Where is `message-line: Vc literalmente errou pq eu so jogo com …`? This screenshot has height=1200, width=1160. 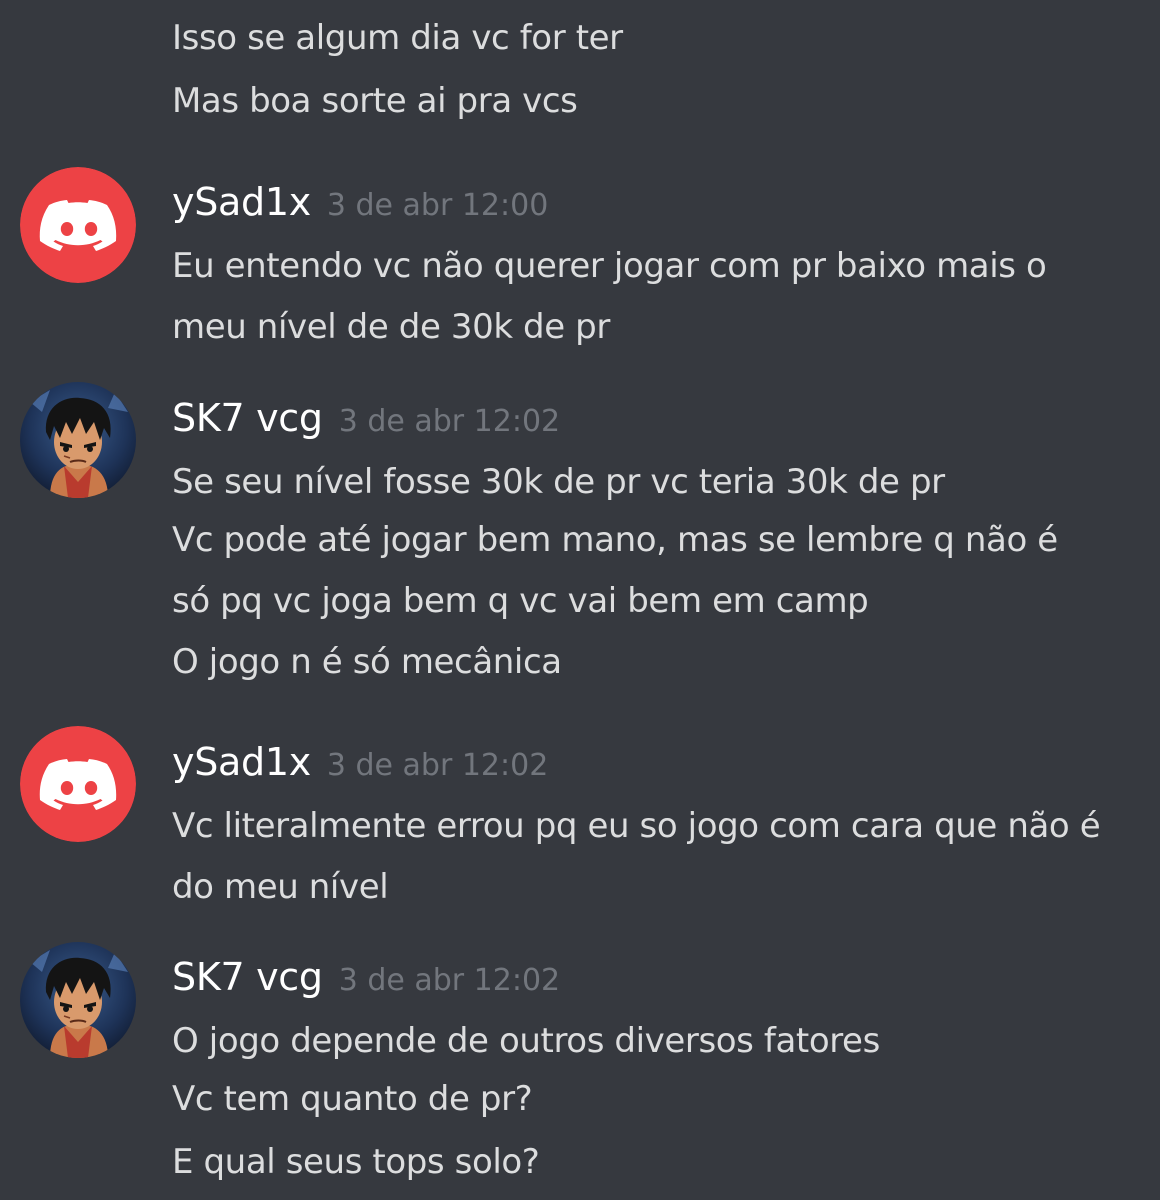
message-line: Vc literalmente errou pq eu so jogo com … is located at coordinates (636, 826).